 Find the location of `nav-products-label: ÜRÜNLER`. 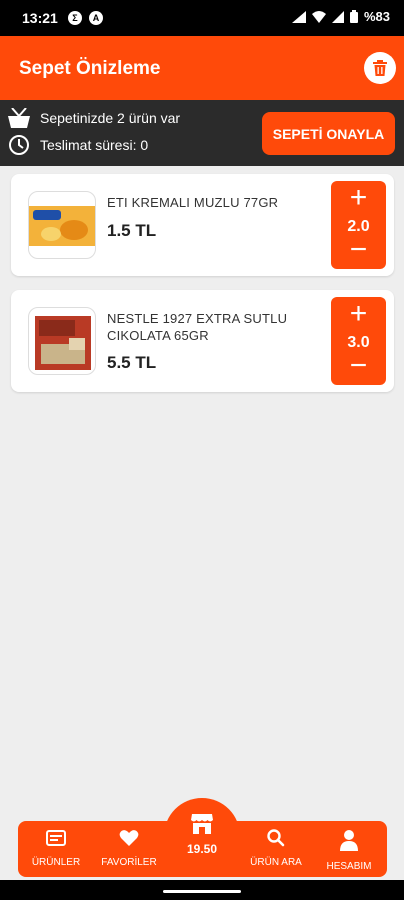

nav-products-label: ÜRÜNLER is located at coordinates (56, 862).